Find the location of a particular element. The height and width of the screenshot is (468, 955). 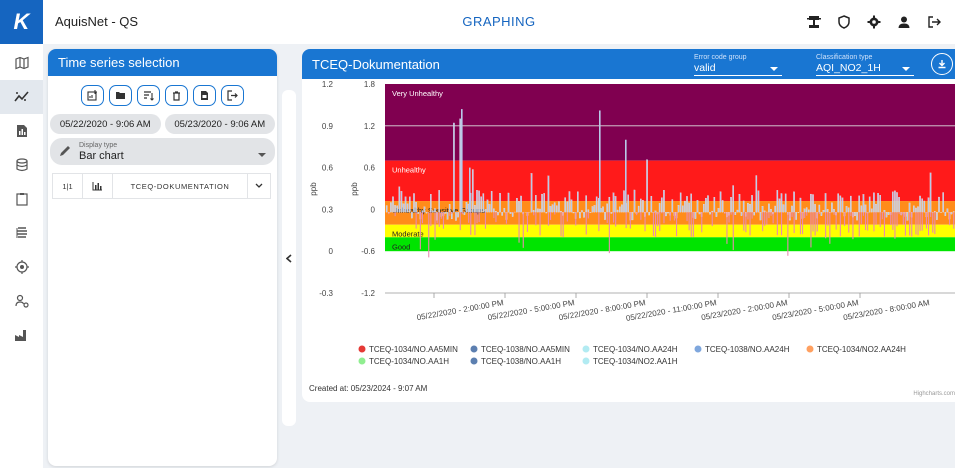

collapse-panel-button is located at coordinates (289, 258).